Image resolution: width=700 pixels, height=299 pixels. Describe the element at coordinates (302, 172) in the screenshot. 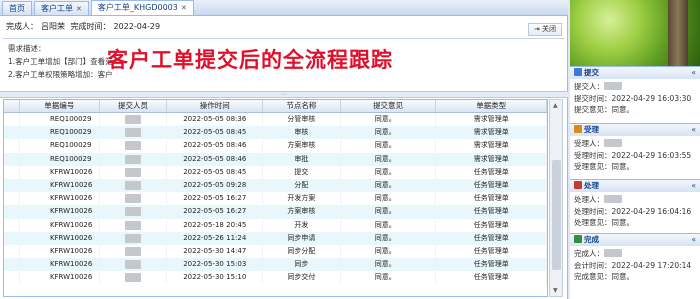

I see `cell-node-name: 提交` at that location.